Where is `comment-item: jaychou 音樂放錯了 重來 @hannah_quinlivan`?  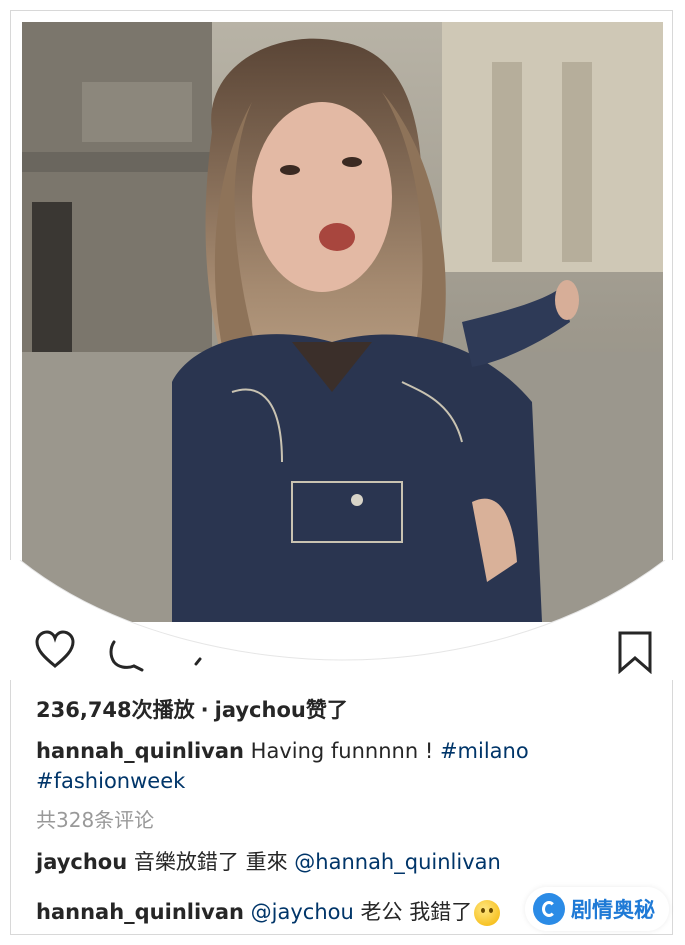
comment-item: jaychou 音樂放錯了 重來 @hannah_quinlivan is located at coordinates (346, 861).